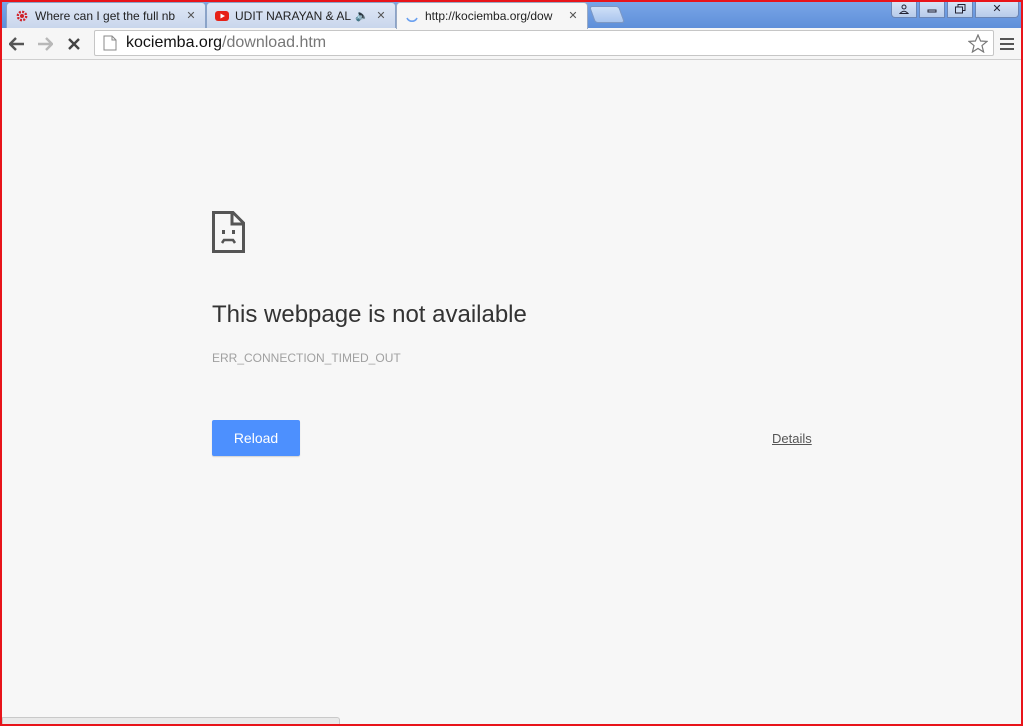 The width and height of the screenshot is (1023, 726). I want to click on tab-quora: Where can I get the full nb ✕, so click(106, 15).